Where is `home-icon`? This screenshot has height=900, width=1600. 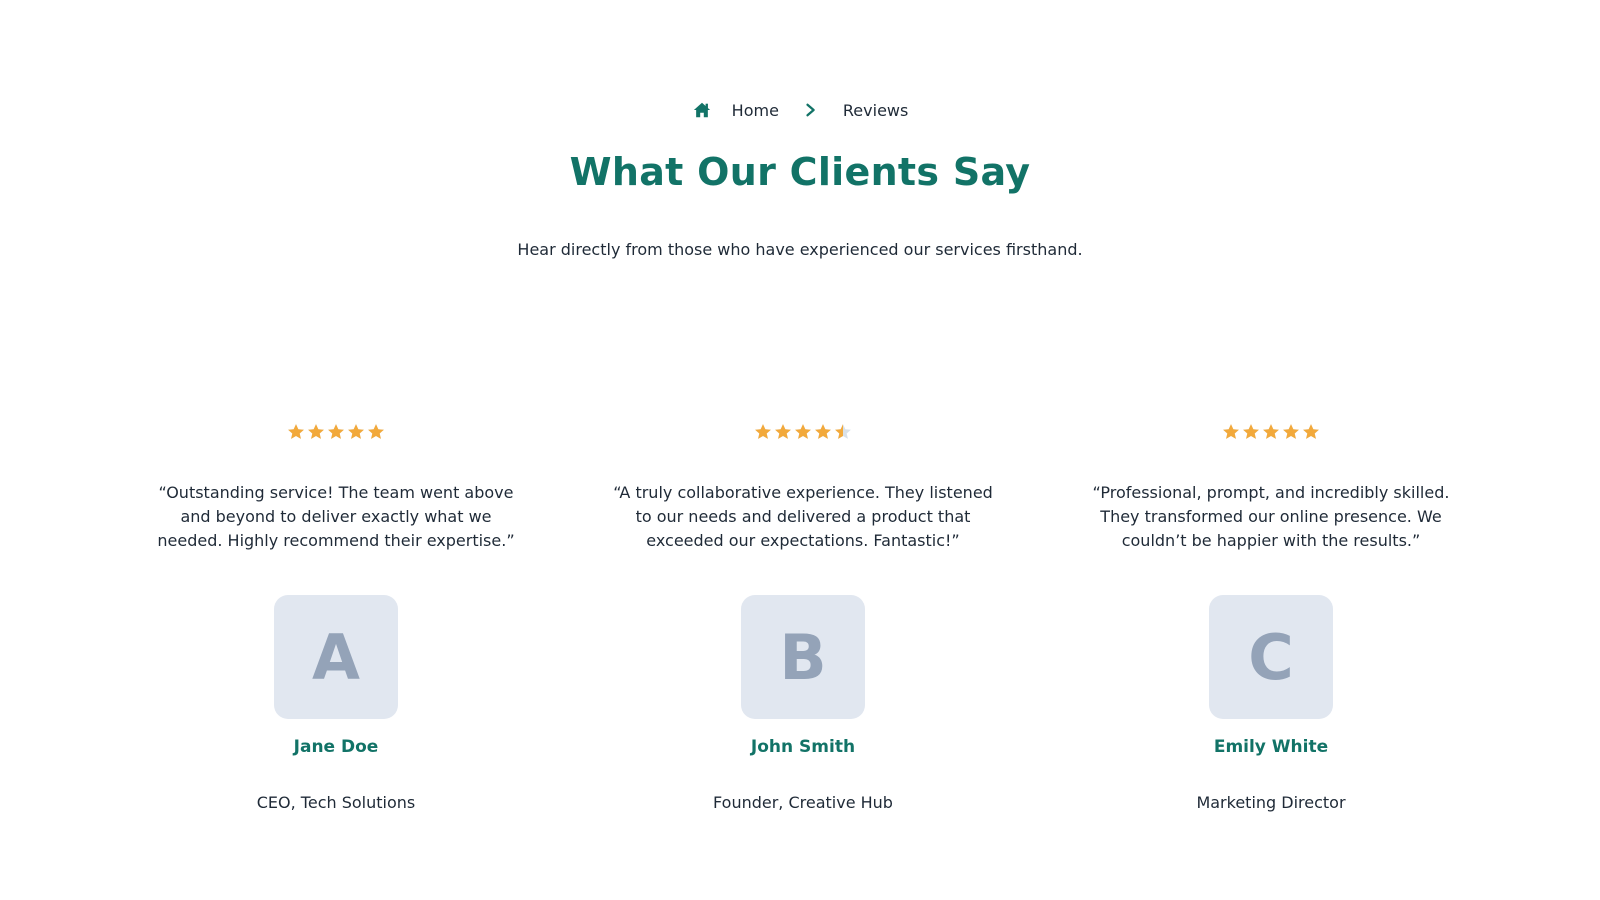
home-icon is located at coordinates (702, 110).